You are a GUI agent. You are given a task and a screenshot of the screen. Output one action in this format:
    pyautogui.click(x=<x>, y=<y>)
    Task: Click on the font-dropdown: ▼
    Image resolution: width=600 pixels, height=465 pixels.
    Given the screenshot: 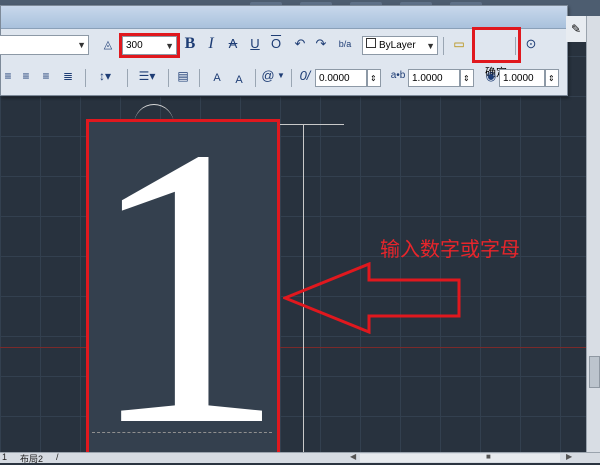 What is the action you would take?
    pyautogui.click(x=44, y=45)
    